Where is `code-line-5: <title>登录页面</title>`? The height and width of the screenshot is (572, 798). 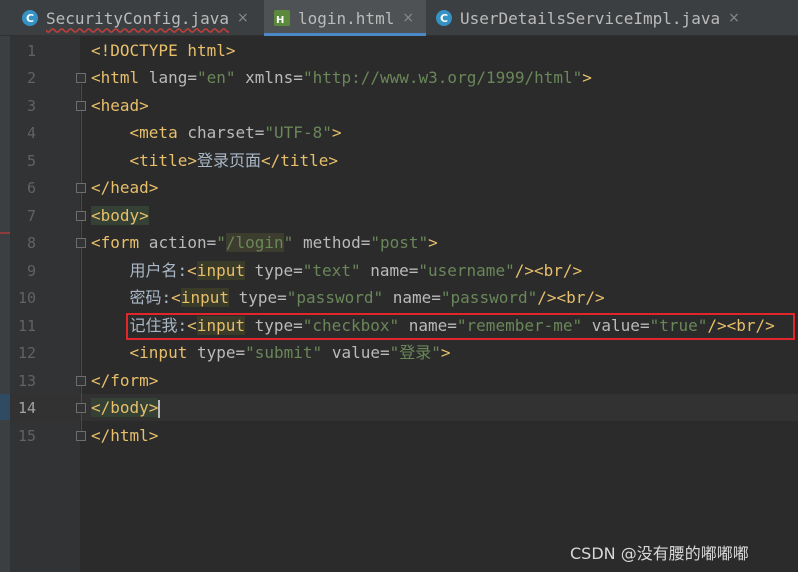
code-line-5: <title>登录页面</title> is located at coordinates (215, 161).